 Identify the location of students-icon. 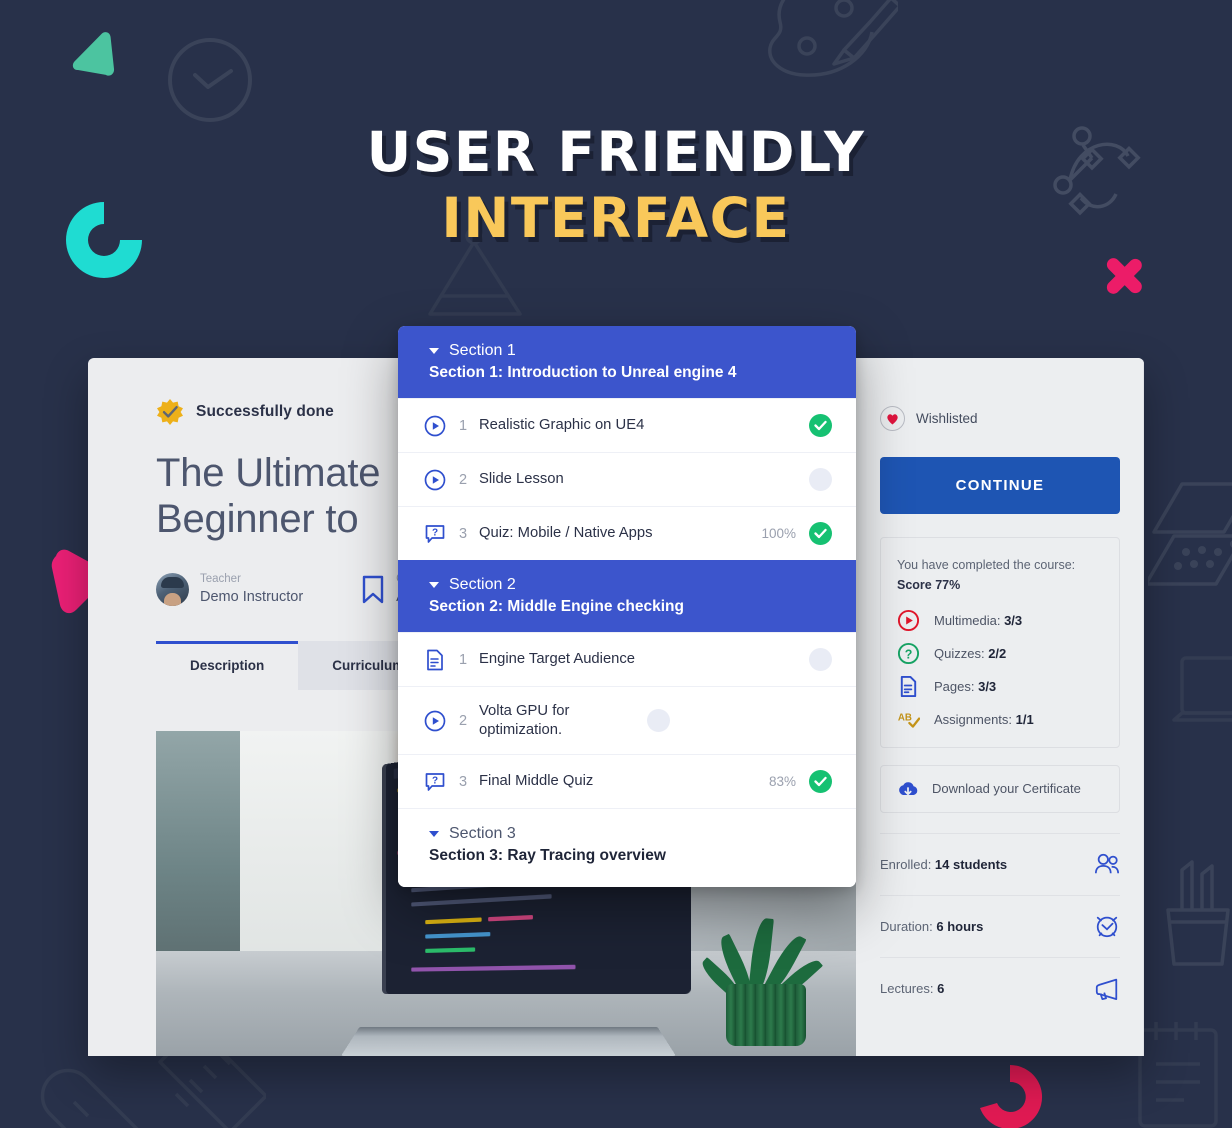
(1107, 863).